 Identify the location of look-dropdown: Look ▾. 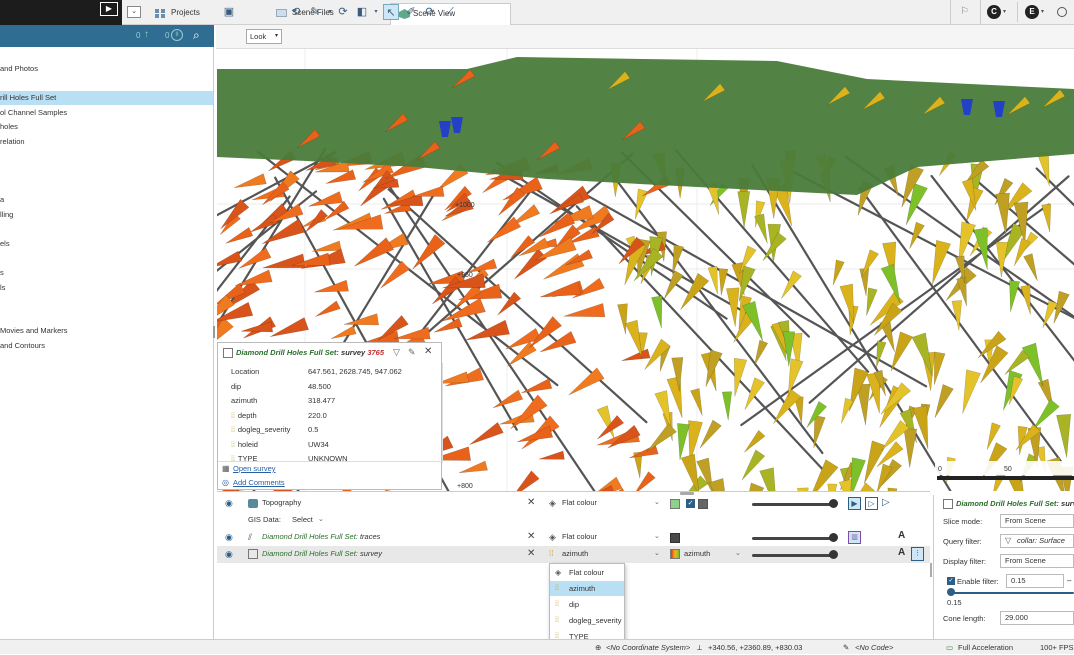
(264, 36).